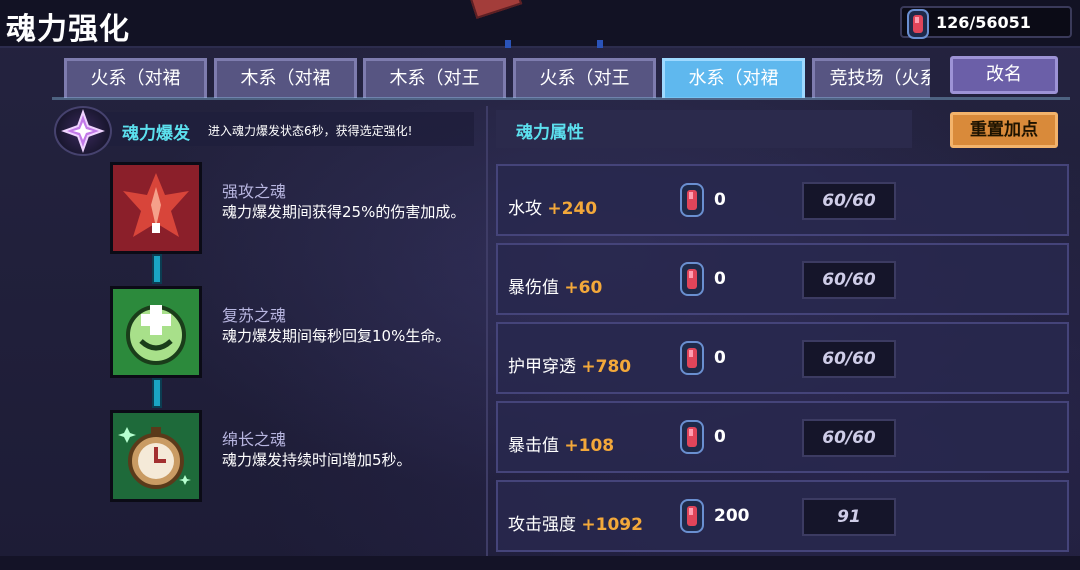 The width and height of the screenshot is (1080, 570). I want to click on soul-option-duration: 绵长之魂 魂力爆发持续时间增加5秒。, so click(295, 460).